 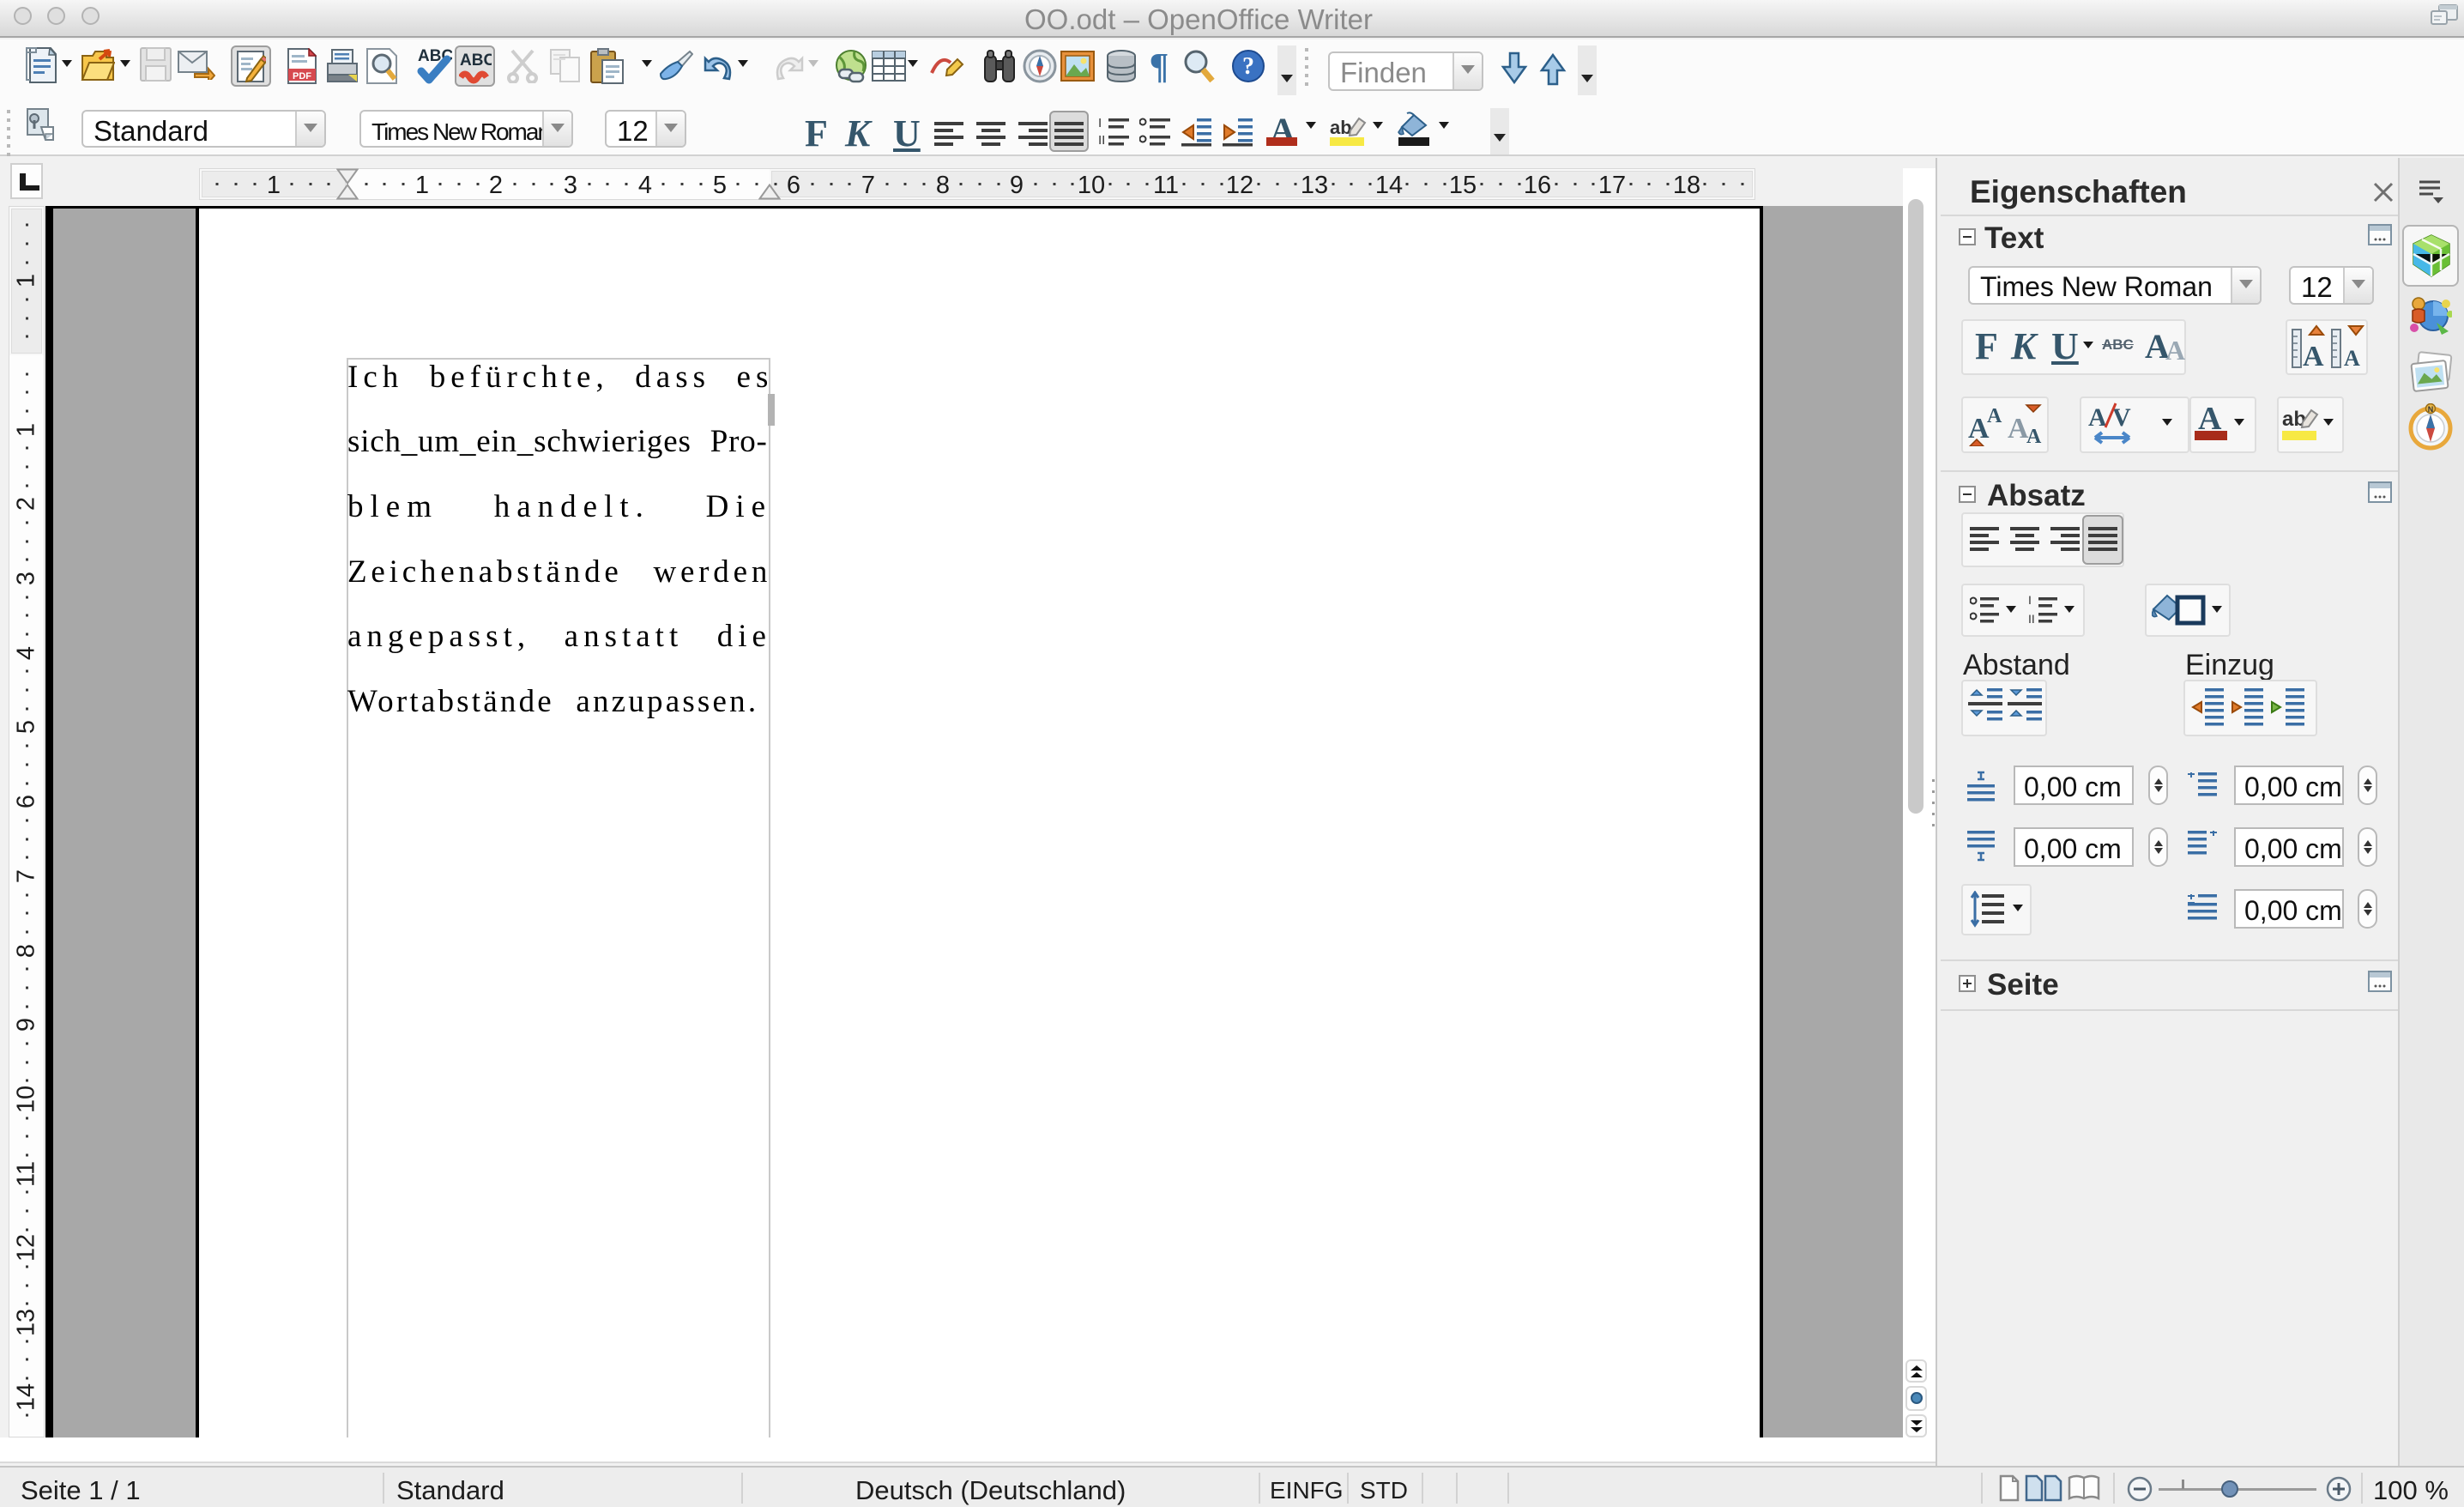 I want to click on svg-text: I, so click(x=2030, y=600).